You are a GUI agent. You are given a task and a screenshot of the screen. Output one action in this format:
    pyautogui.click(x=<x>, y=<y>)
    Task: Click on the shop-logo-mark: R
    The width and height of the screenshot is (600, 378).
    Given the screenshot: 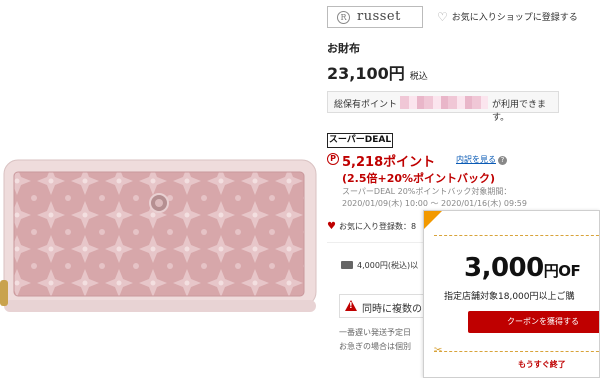 What is the action you would take?
    pyautogui.click(x=343, y=17)
    